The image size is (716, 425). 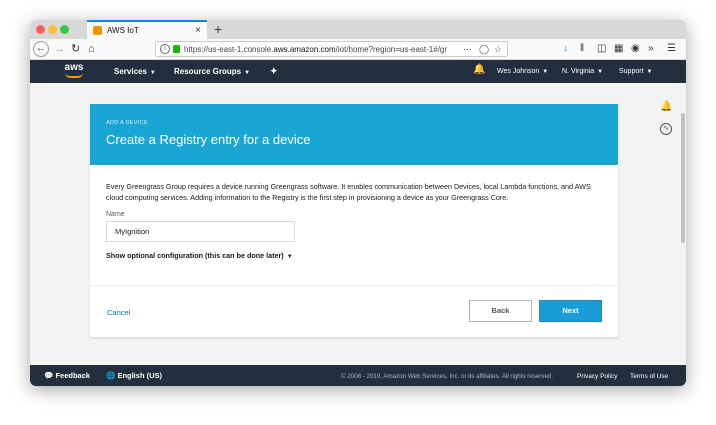 I want to click on caret-down-icon: ▼, so click(x=289, y=257).